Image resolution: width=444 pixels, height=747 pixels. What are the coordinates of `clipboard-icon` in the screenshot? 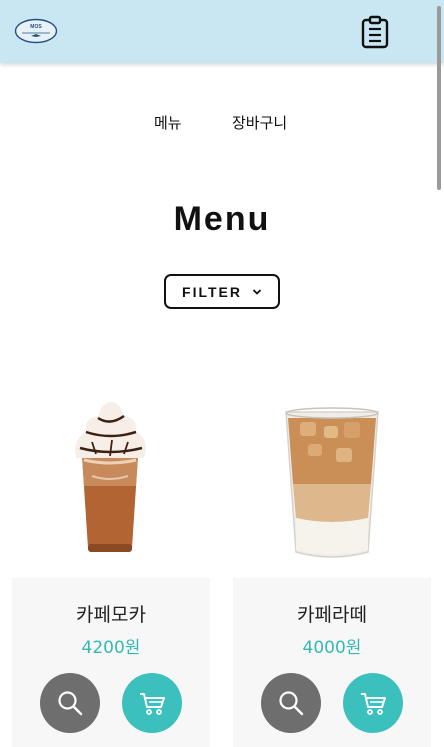 It's located at (375, 32).